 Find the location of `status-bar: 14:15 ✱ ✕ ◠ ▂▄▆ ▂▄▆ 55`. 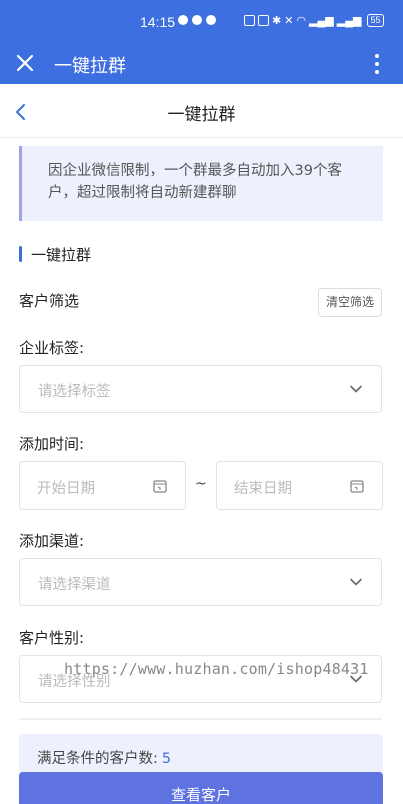

status-bar: 14:15 ✱ ✕ ◠ ▂▄▆ ▂▄▆ 55 is located at coordinates (201, 22).